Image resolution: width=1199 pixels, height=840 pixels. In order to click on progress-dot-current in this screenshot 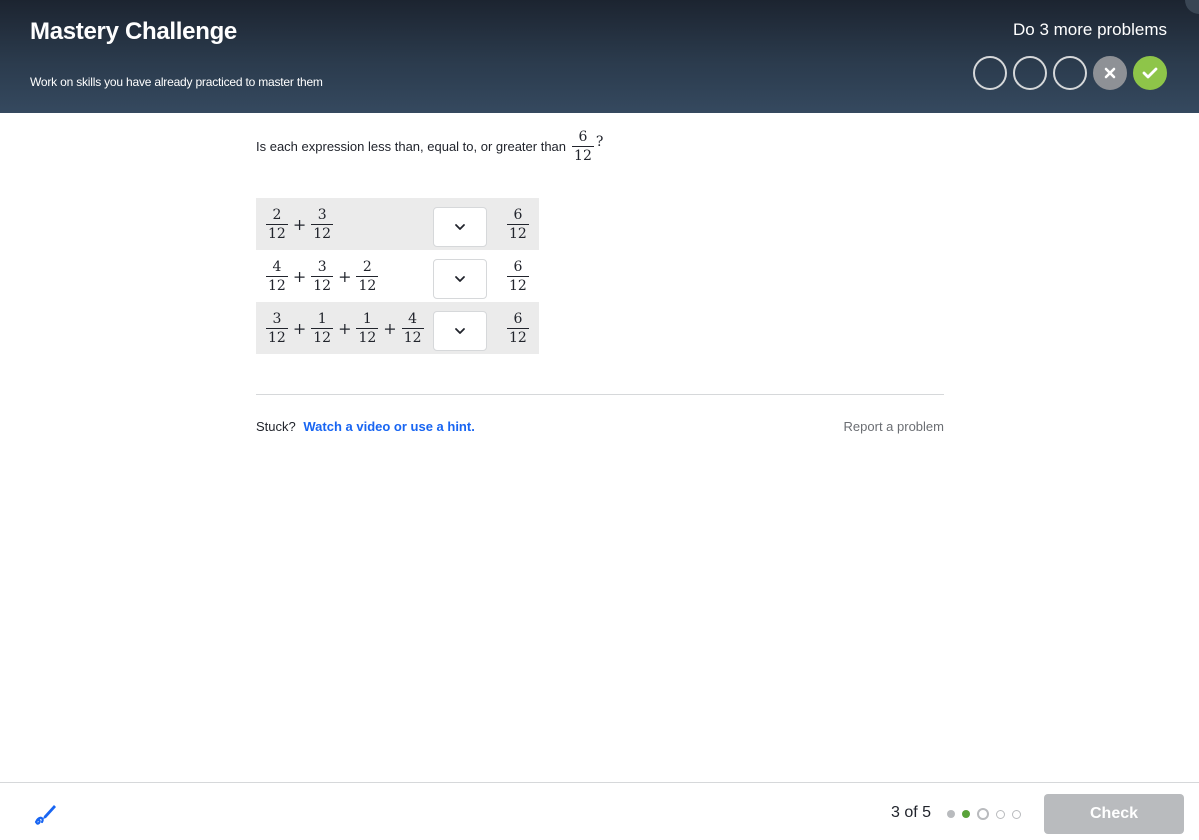, I will do `click(983, 814)`.